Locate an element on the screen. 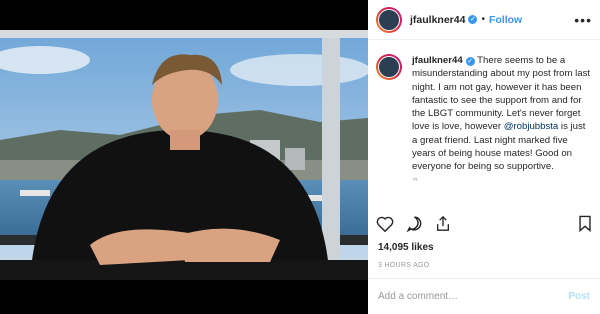 The width and height of the screenshot is (600, 314). verified-badge-icon: ✓ is located at coordinates (473, 19).